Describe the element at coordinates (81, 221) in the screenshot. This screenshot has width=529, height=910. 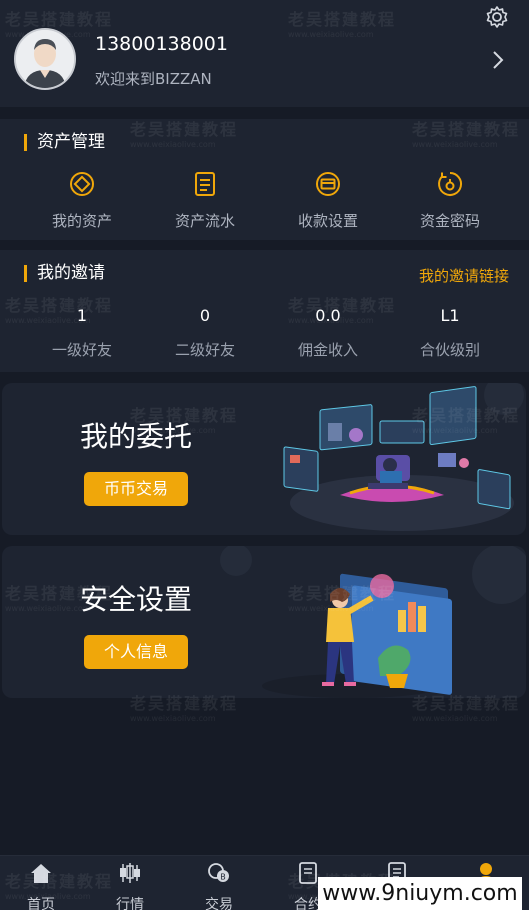
I see `item-label: 我的资产` at that location.